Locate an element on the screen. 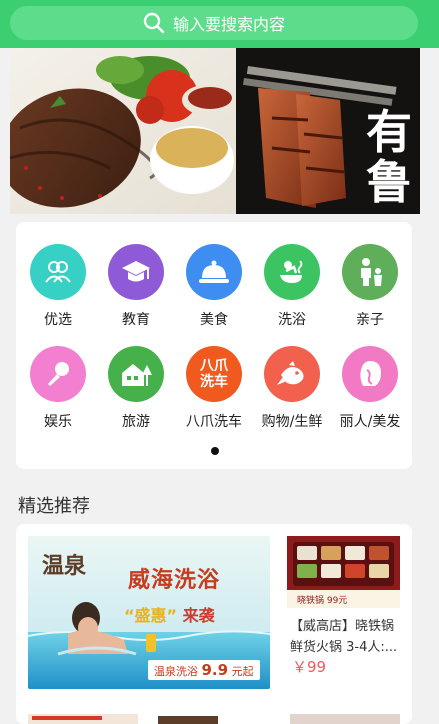 The height and width of the screenshot is (724, 439). promo-price-suffix: 元起 is located at coordinates (242, 671).